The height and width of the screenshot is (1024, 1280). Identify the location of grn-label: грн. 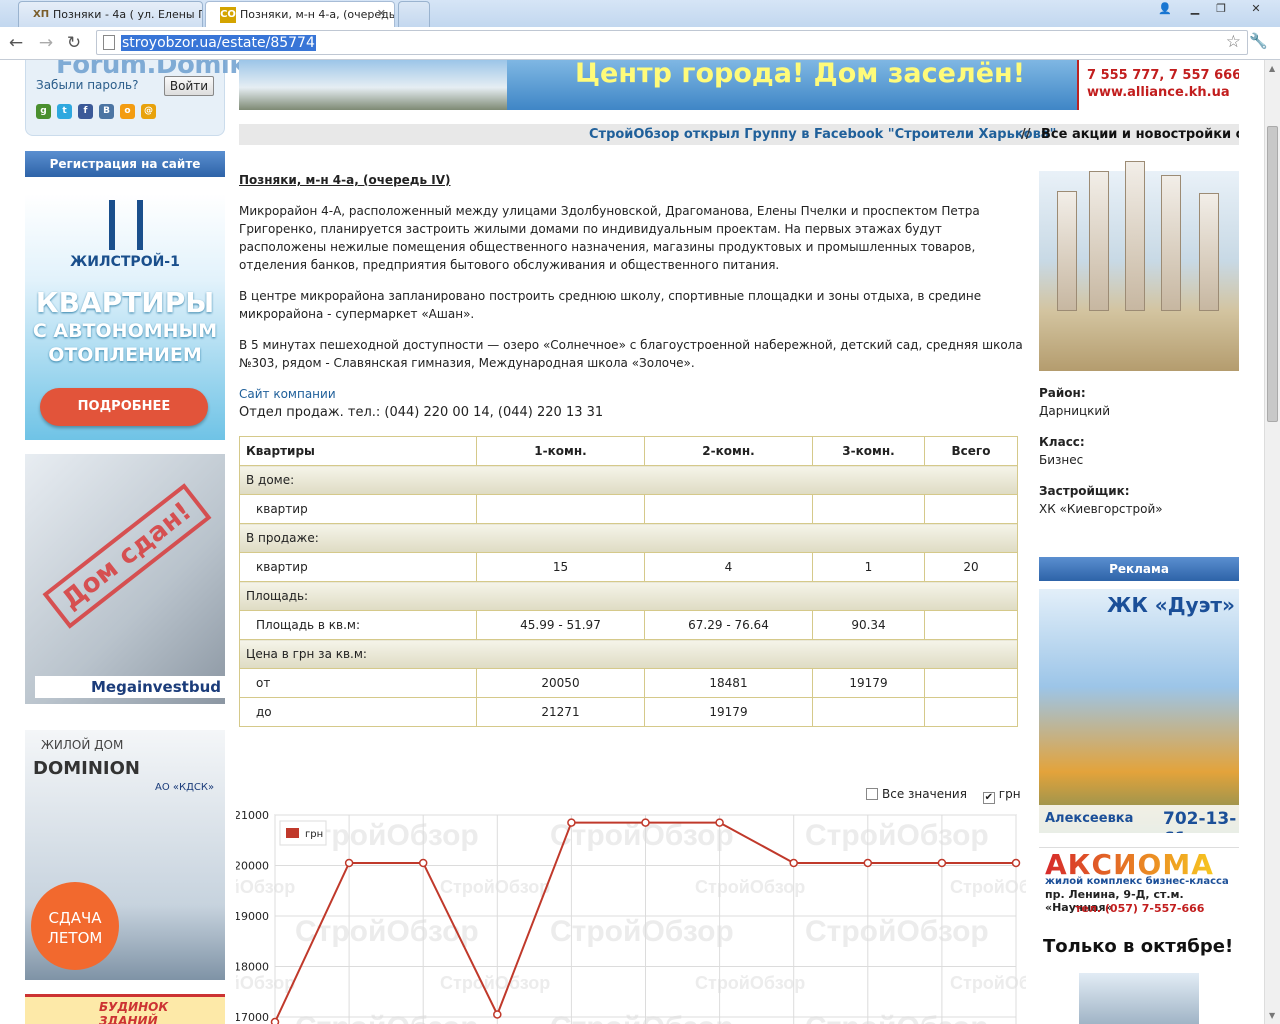
(1010, 794).